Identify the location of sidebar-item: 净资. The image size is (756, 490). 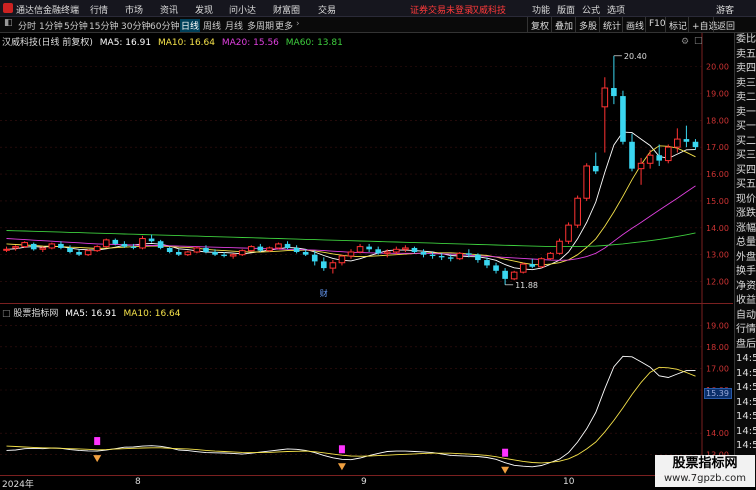
(745, 287).